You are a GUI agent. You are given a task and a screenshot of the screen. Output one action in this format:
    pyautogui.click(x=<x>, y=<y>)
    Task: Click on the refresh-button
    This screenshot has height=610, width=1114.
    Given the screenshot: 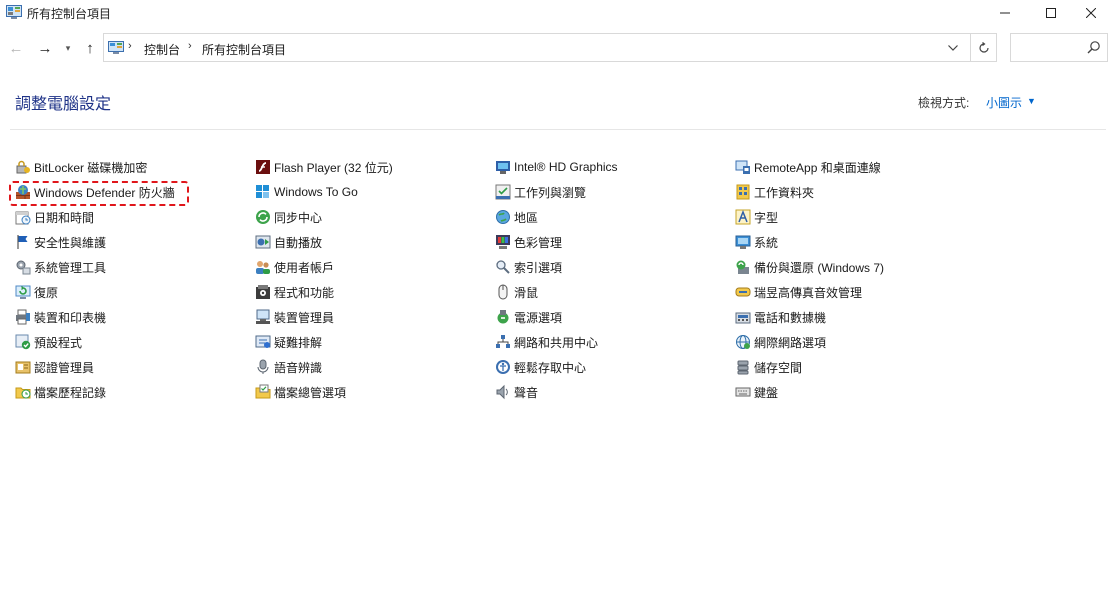 What is the action you would take?
    pyautogui.click(x=983, y=47)
    